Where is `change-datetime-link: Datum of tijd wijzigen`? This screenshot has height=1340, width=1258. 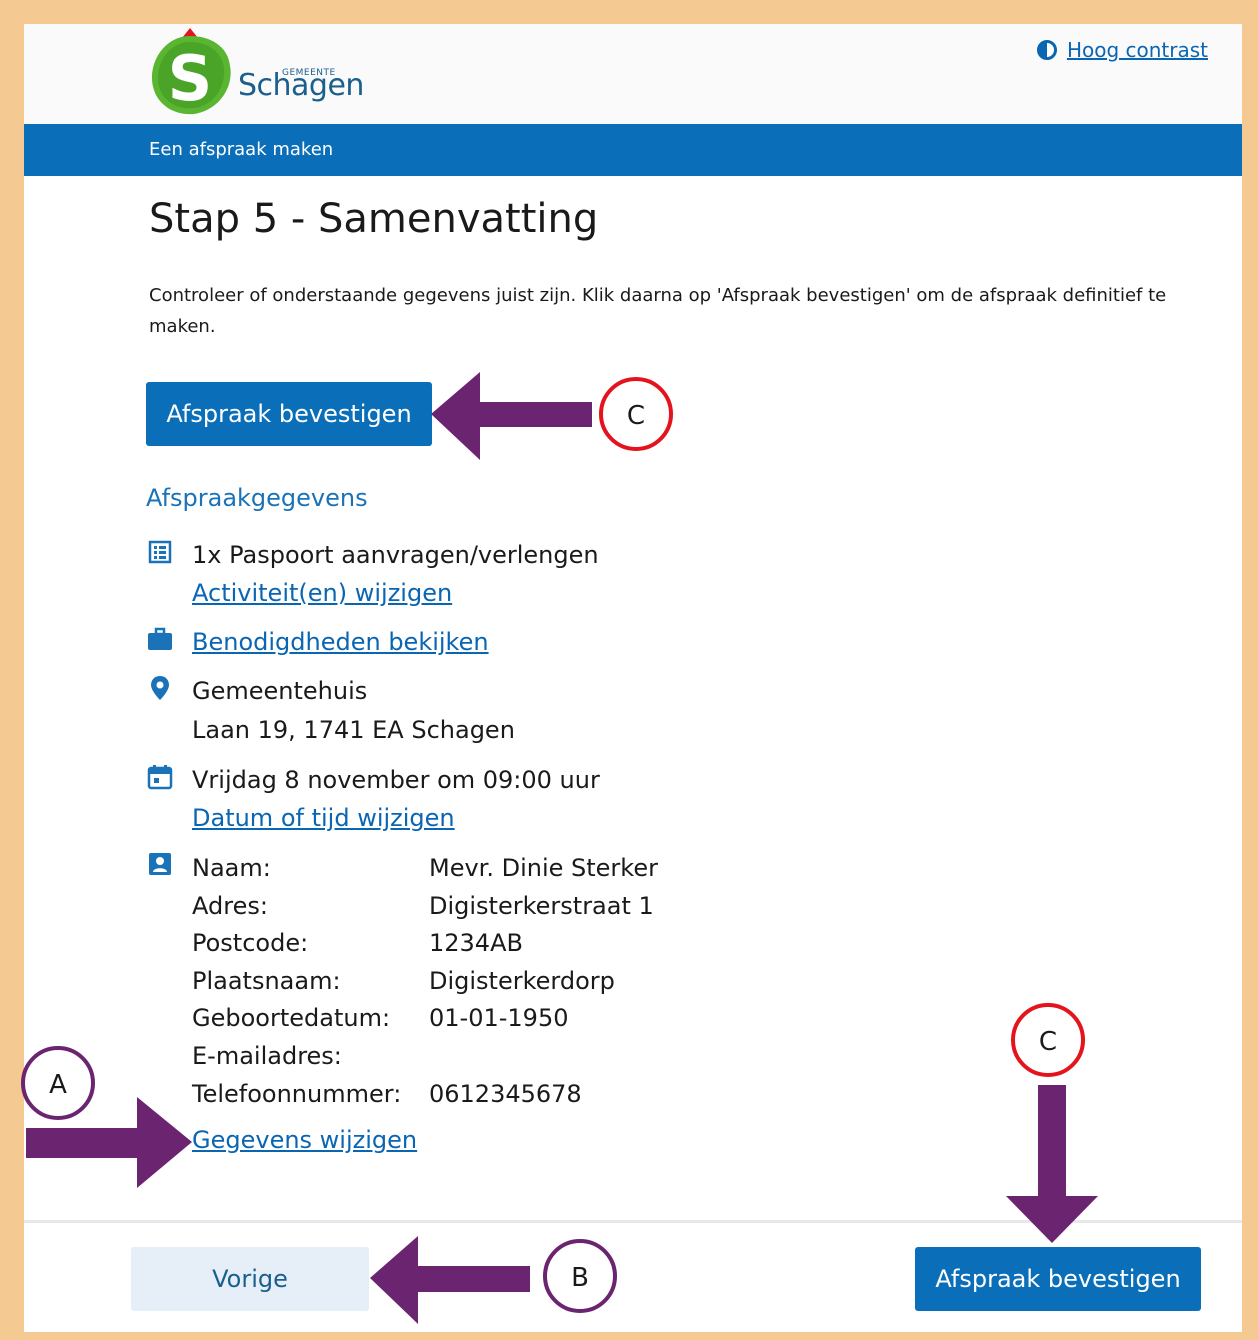 change-datetime-link: Datum of tijd wijzigen is located at coordinates (323, 818).